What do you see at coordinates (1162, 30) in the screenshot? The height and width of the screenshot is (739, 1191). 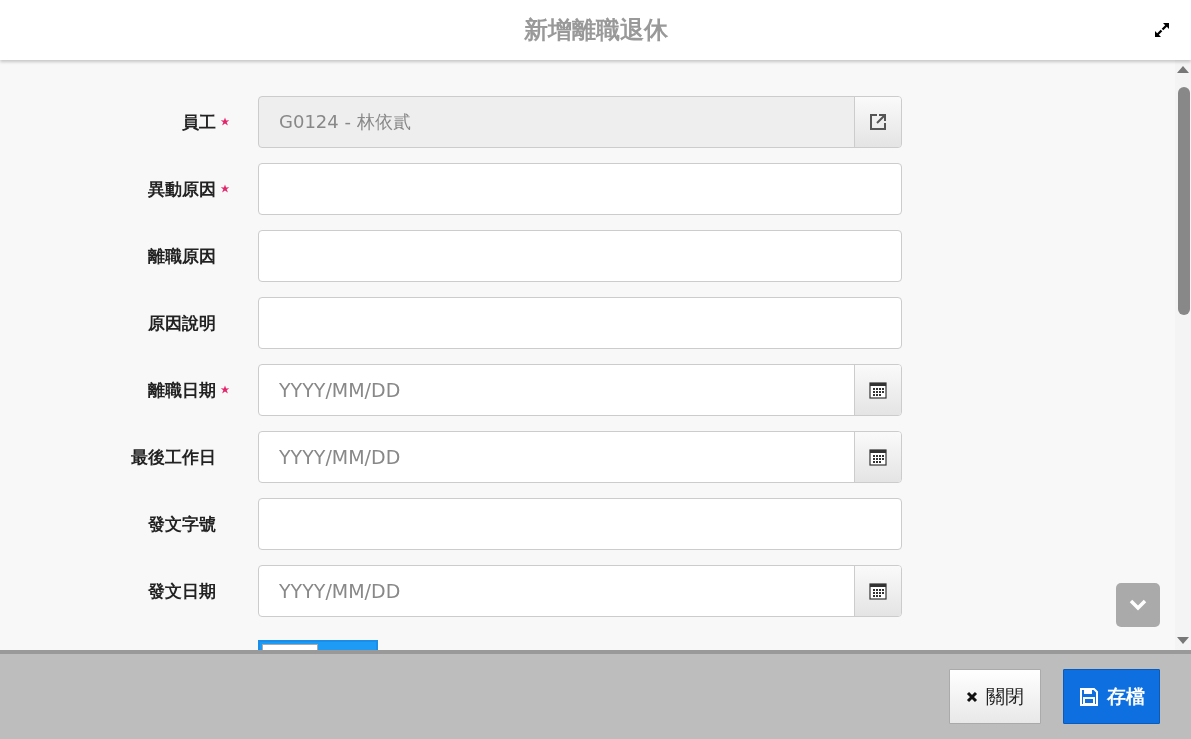 I see `expand-icon` at bounding box center [1162, 30].